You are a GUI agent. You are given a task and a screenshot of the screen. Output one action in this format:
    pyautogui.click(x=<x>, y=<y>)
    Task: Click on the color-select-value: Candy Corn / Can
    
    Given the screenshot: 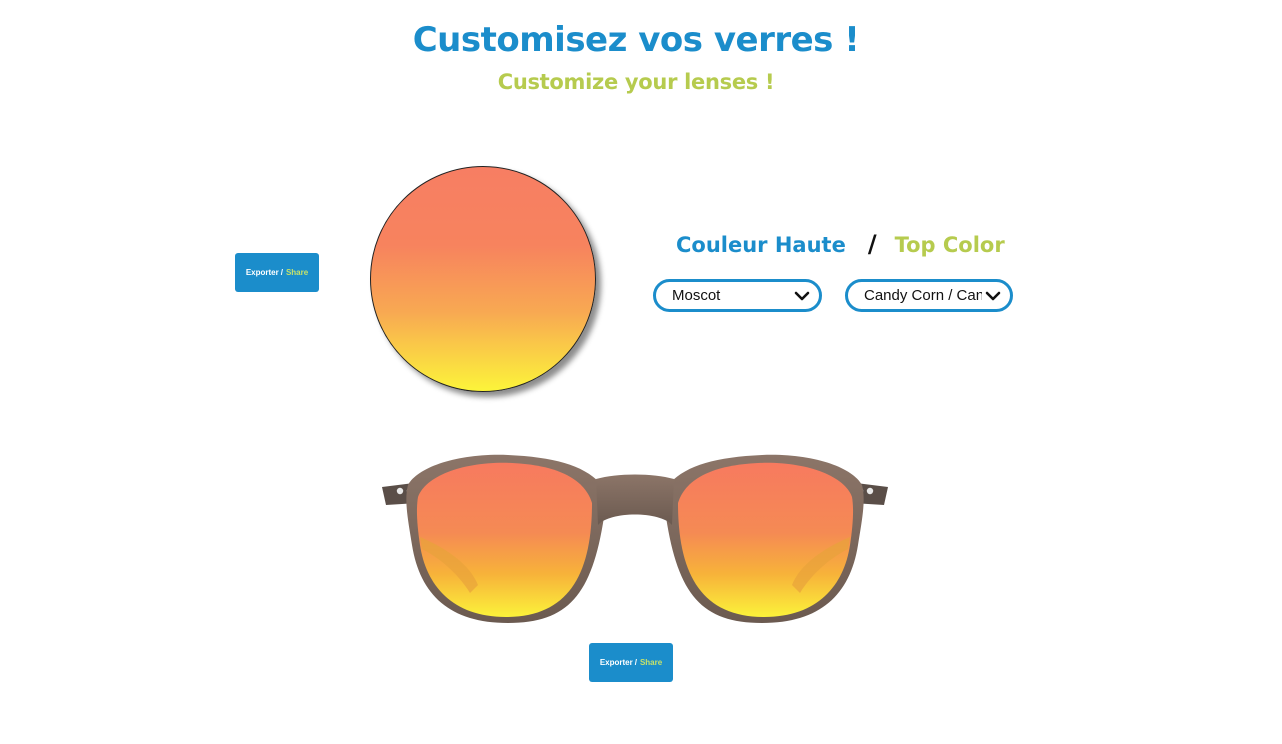 What is the action you would take?
    pyautogui.click(x=923, y=295)
    